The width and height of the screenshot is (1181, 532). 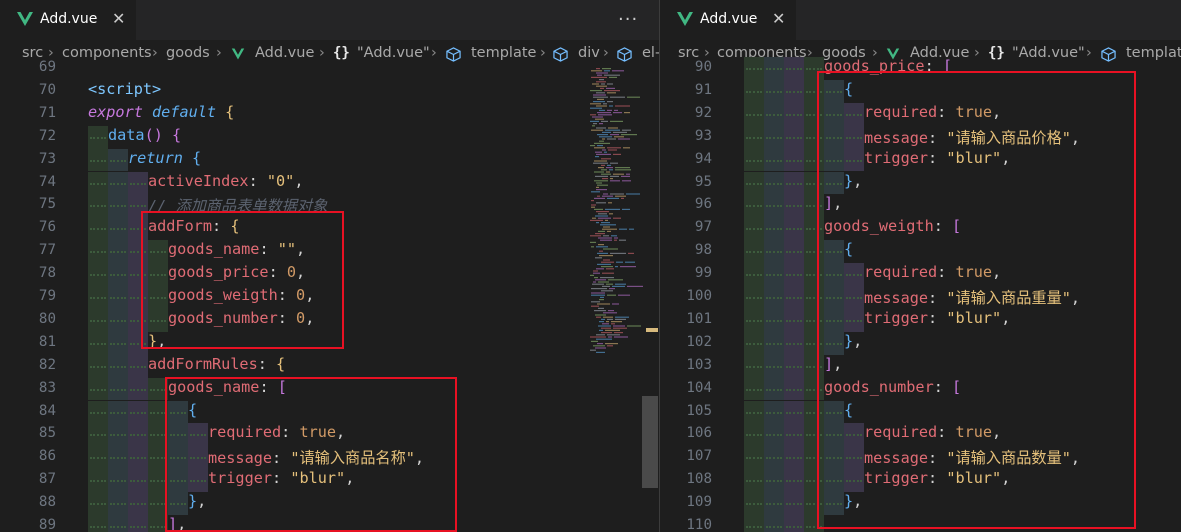 What do you see at coordinates (616, 218) in the screenshot?
I see `minimap` at bounding box center [616, 218].